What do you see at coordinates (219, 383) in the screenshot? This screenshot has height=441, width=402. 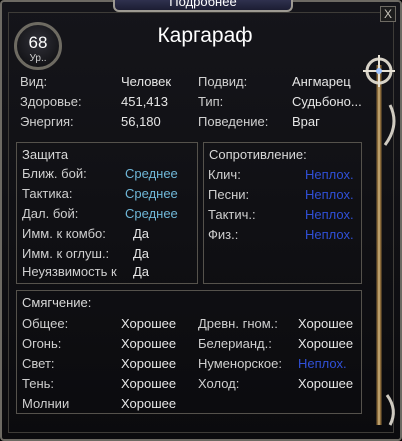 I see `mitigation-label: Холод:` at bounding box center [219, 383].